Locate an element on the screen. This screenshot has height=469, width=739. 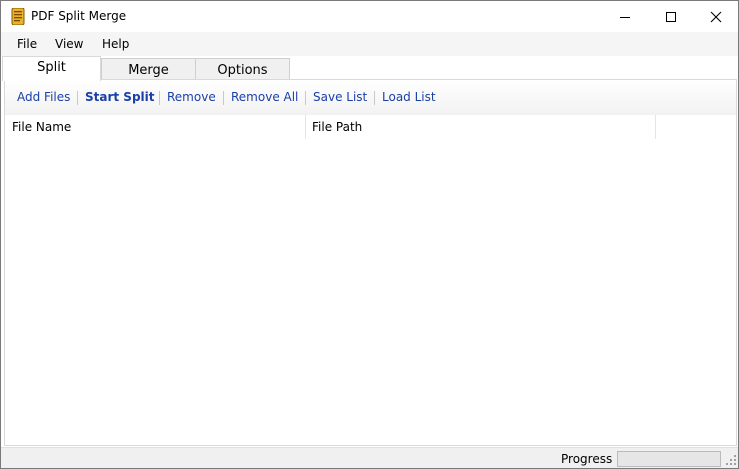
tab-strip: Merge Options Split is located at coordinates (369, 68).